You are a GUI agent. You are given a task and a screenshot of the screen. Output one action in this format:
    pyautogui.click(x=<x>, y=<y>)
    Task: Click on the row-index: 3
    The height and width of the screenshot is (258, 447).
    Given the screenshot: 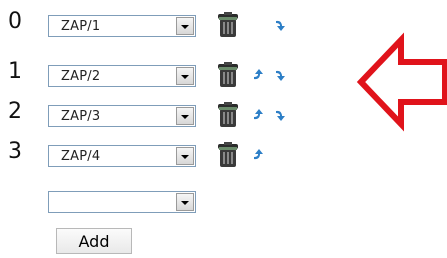 What is the action you would take?
    pyautogui.click(x=15, y=151)
    